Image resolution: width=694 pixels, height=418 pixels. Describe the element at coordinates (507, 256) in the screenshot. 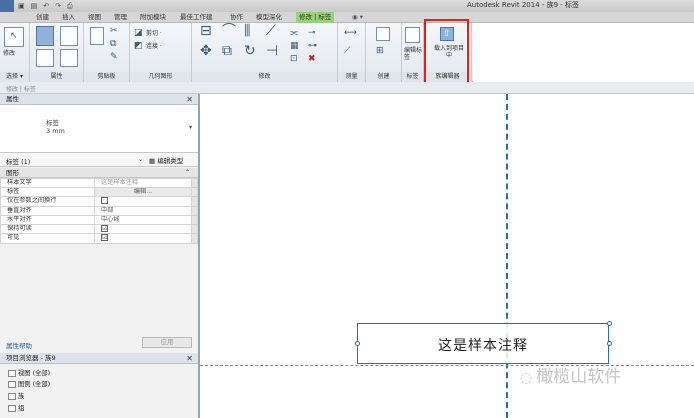

I see `vertical-reference-plane` at that location.